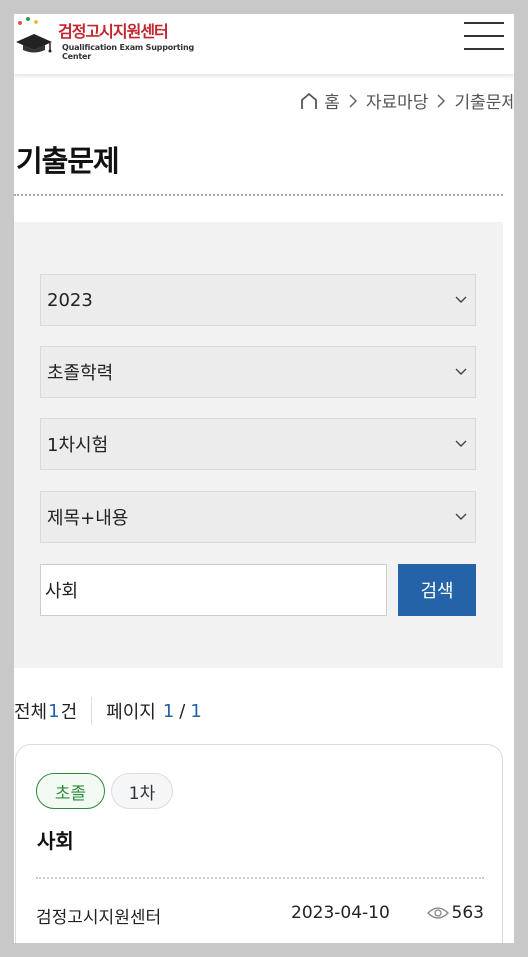 The width and height of the screenshot is (528, 957). What do you see at coordinates (99, 918) in the screenshot?
I see `result-author: 검정고시지원센터` at bounding box center [99, 918].